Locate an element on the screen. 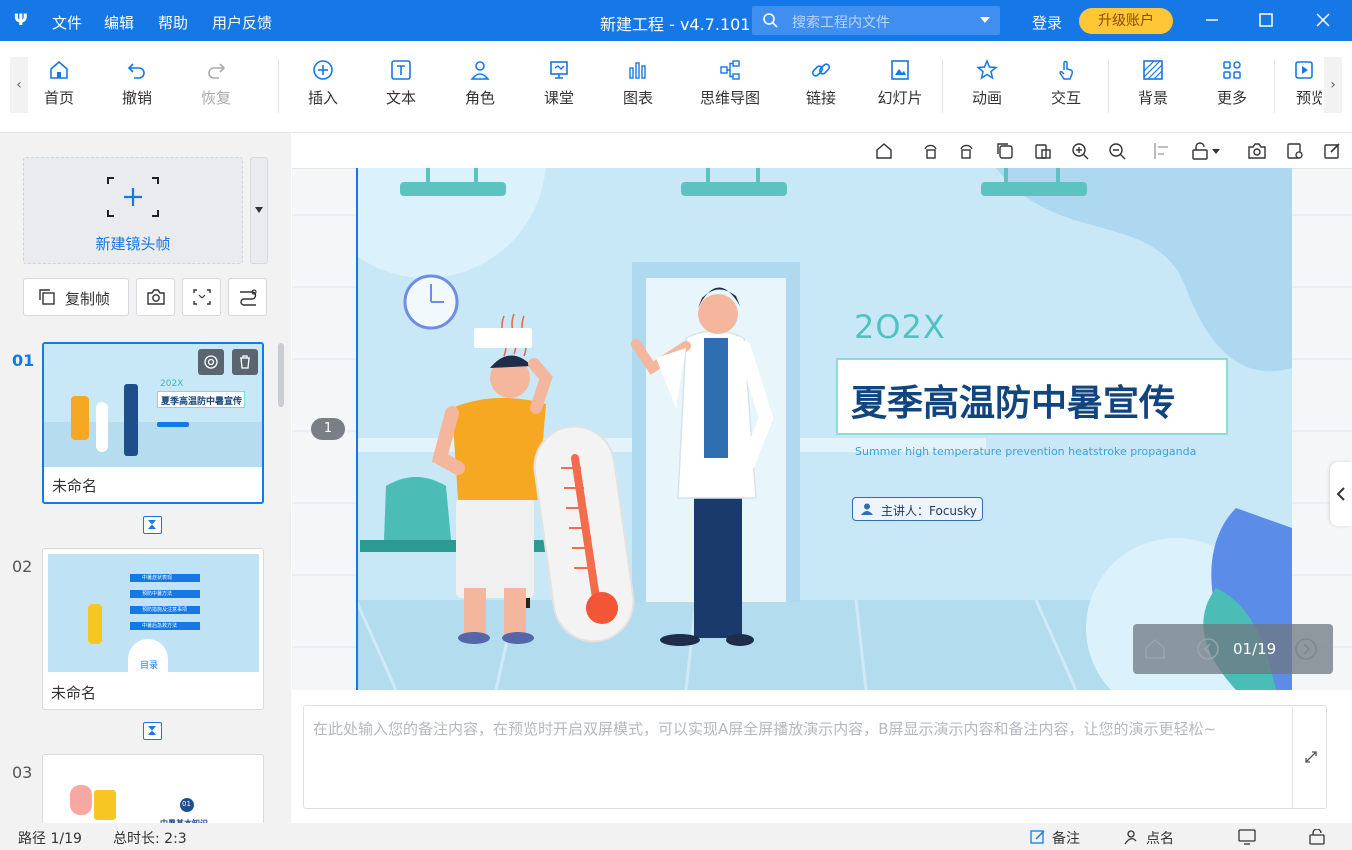 This screenshot has height=850, width=1352. snapshot-button is located at coordinates (155, 297).